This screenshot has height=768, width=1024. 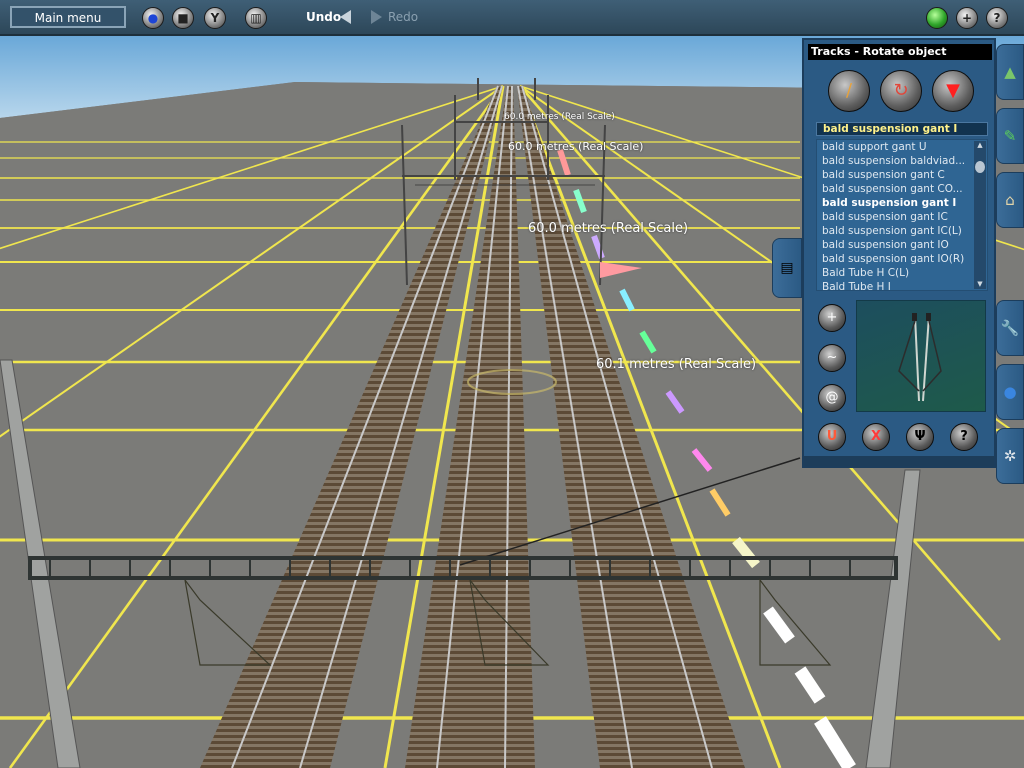 What do you see at coordinates (894, 203) in the screenshot?
I see `list-item-selected: bald suspension gant I` at bounding box center [894, 203].